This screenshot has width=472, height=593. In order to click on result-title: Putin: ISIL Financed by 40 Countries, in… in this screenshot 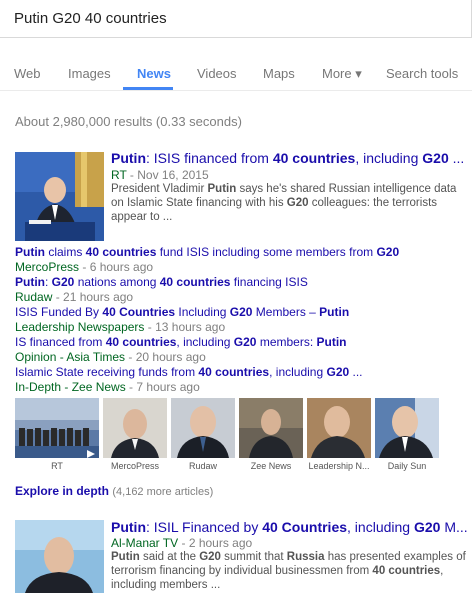, I will do `click(291, 527)`.